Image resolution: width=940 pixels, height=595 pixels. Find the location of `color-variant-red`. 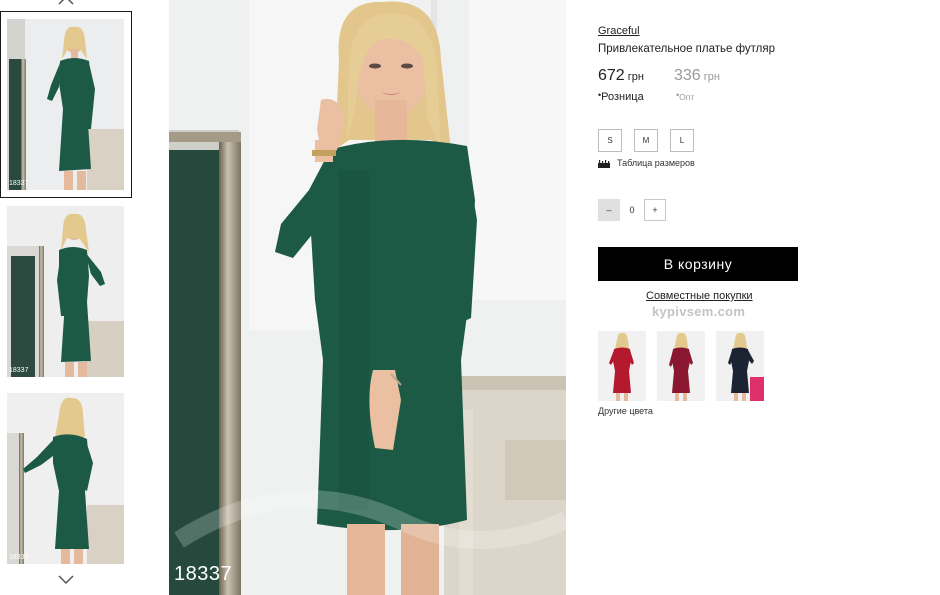

color-variant-red is located at coordinates (622, 366).